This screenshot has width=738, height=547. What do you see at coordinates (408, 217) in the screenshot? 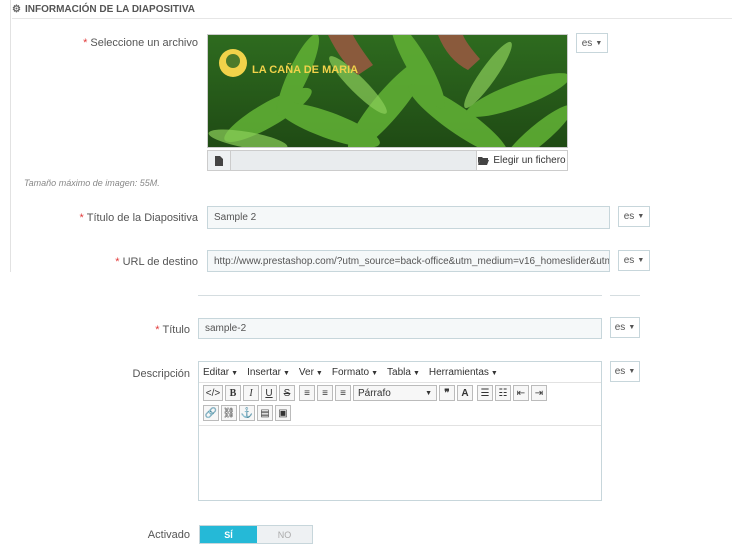
I see `slide-title-input: Sample 2` at bounding box center [408, 217].